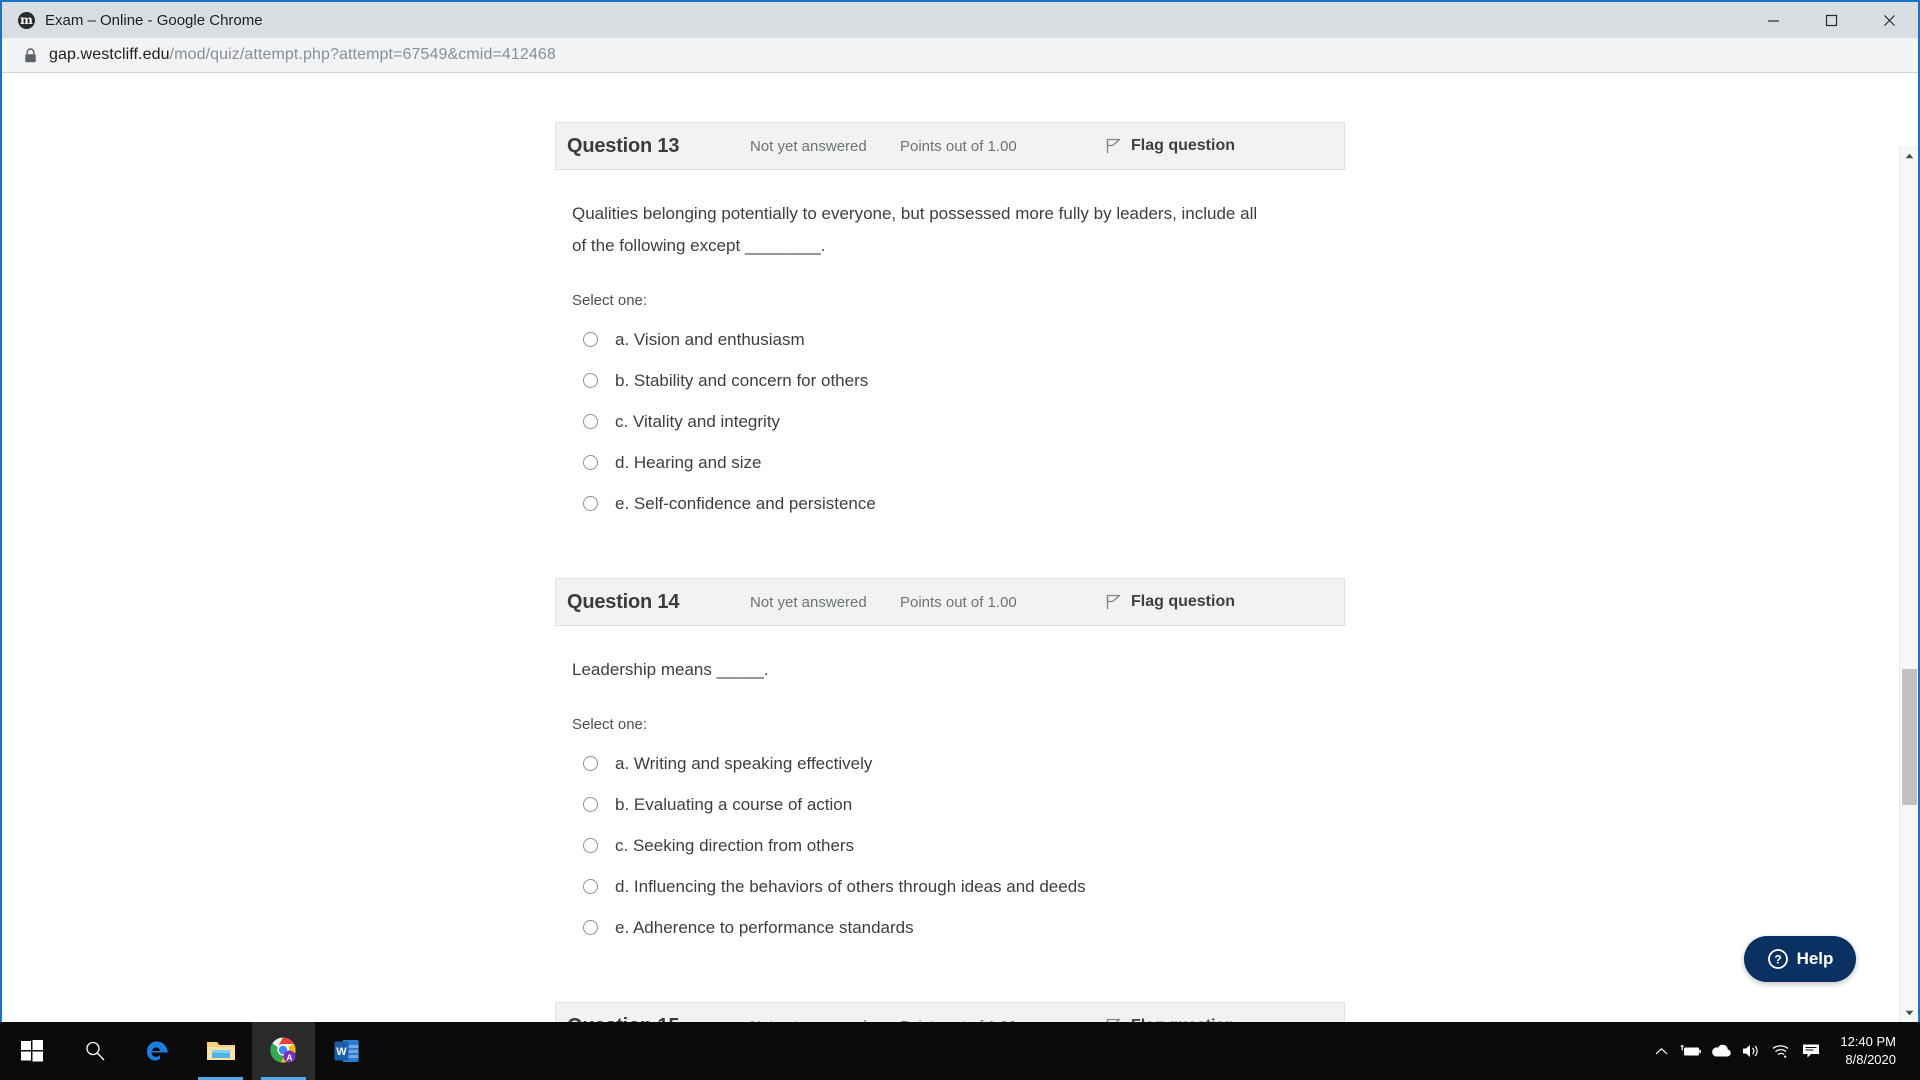 The height and width of the screenshot is (1080, 1920). I want to click on url-host: gap.westcliff.edu, so click(109, 54).